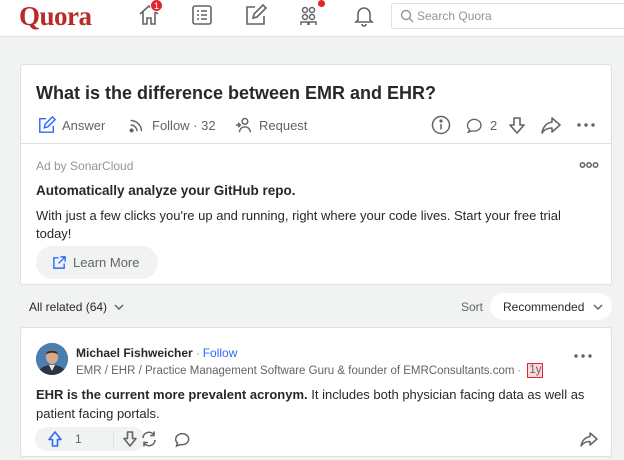 The width and height of the screenshot is (624, 460). I want to click on author-name: Michael Fishweicher, so click(134, 353).